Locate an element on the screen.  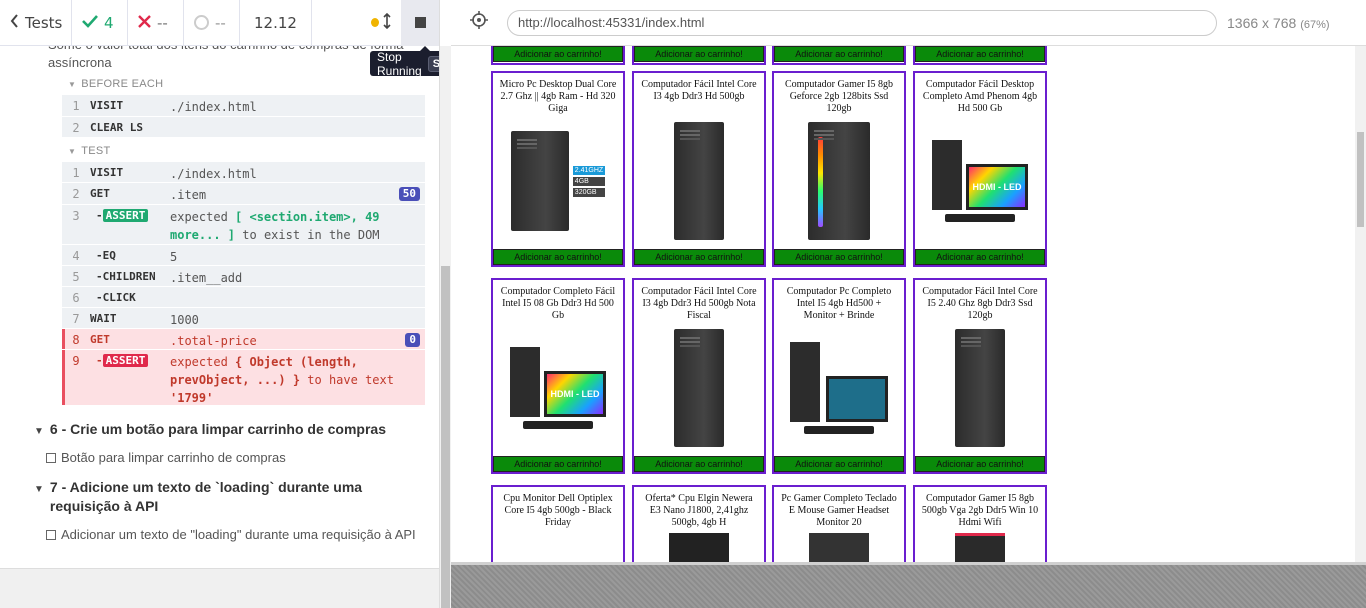
stop-icon is located at coordinates (420, 23).